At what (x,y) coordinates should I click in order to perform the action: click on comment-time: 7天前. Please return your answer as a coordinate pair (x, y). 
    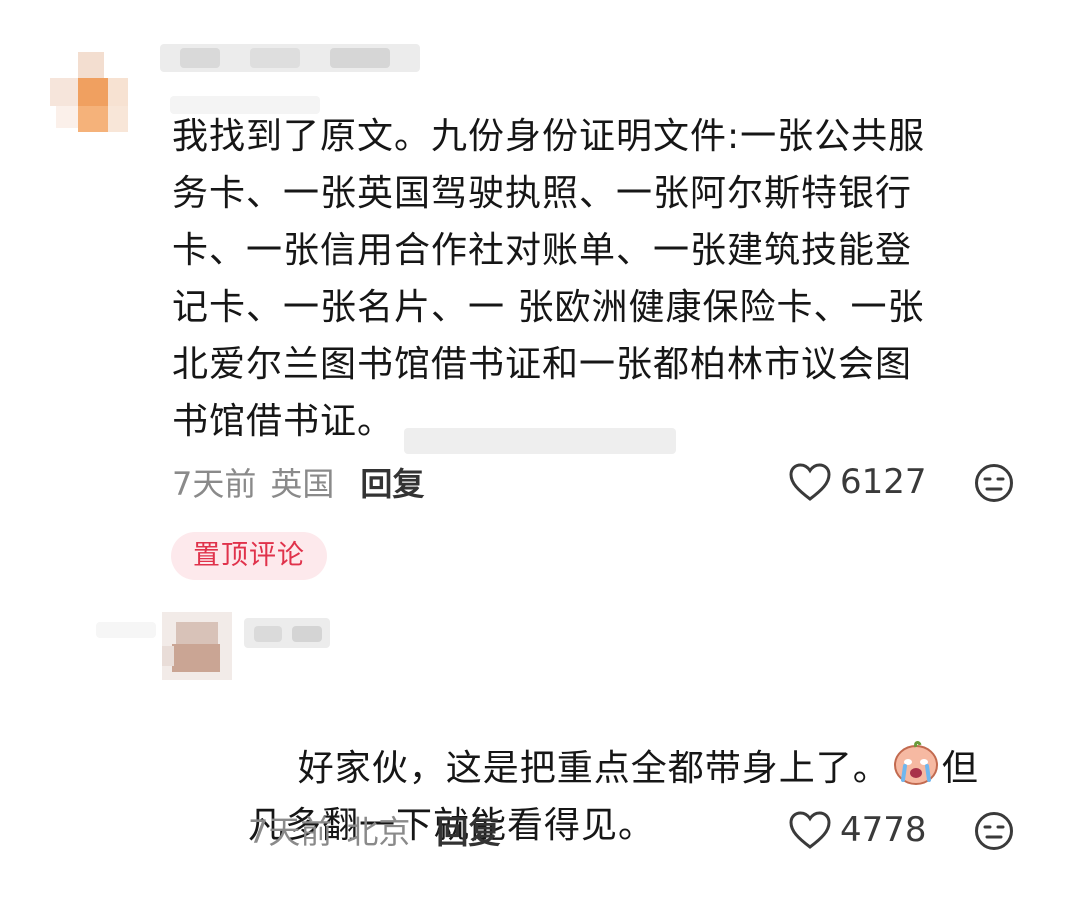
    Looking at the image, I should click on (214, 484).